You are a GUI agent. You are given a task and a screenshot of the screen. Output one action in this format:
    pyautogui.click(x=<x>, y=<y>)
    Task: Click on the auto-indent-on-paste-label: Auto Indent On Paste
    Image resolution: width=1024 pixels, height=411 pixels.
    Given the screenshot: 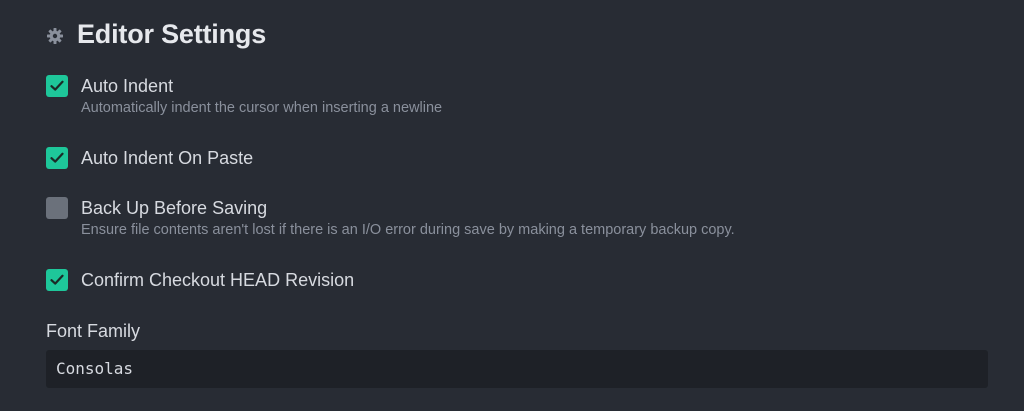 What is the action you would take?
    pyautogui.click(x=167, y=158)
    